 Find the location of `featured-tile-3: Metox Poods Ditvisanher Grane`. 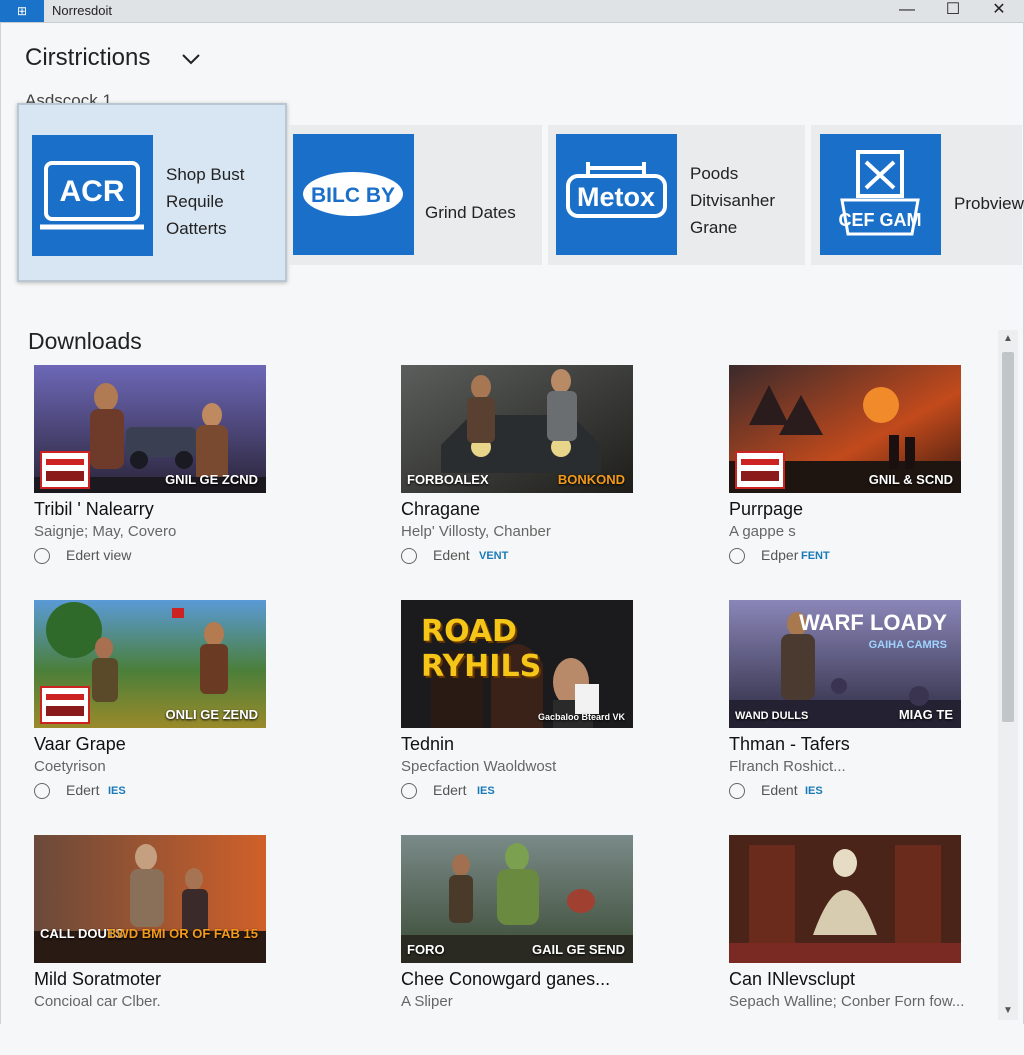

featured-tile-3: Metox Poods Ditvisanher Grane is located at coordinates (676, 195).